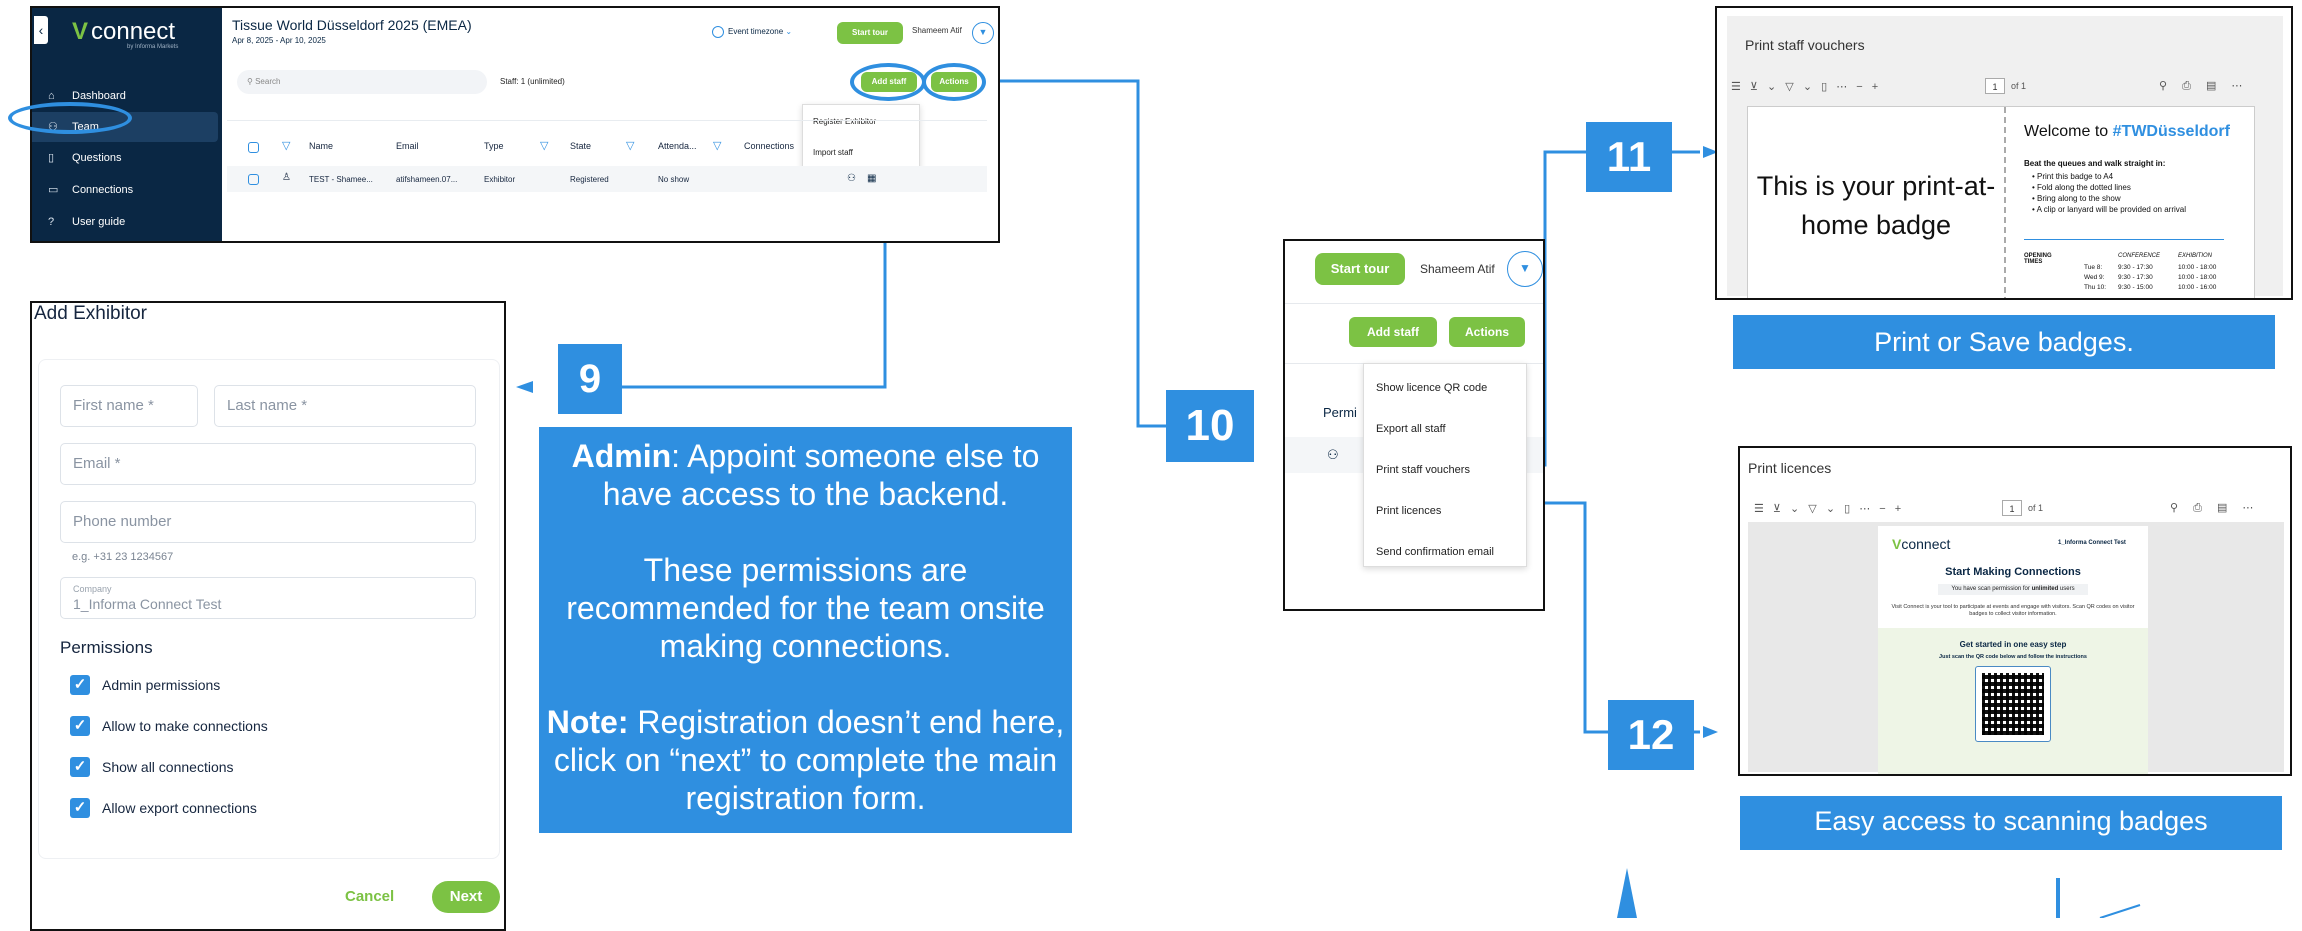 The width and height of the screenshot is (2302, 931). Describe the element at coordinates (2120, 911) in the screenshot. I see `partial-line-right` at that location.